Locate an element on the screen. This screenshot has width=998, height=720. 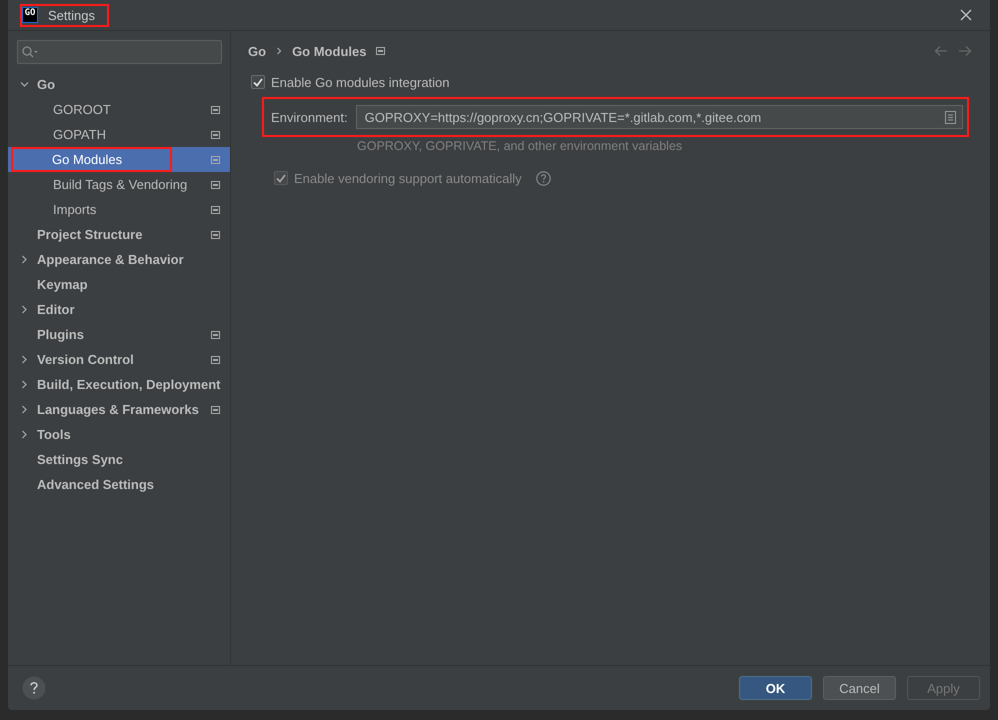
dialog-button: Cancel is located at coordinates (859, 688).